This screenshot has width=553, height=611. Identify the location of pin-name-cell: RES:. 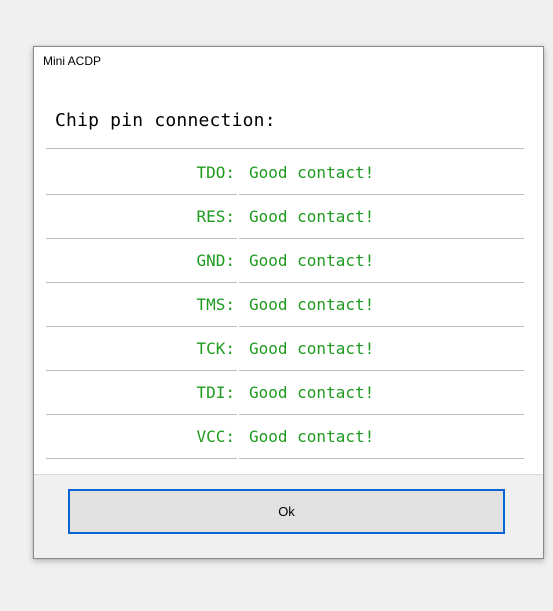
(141, 217).